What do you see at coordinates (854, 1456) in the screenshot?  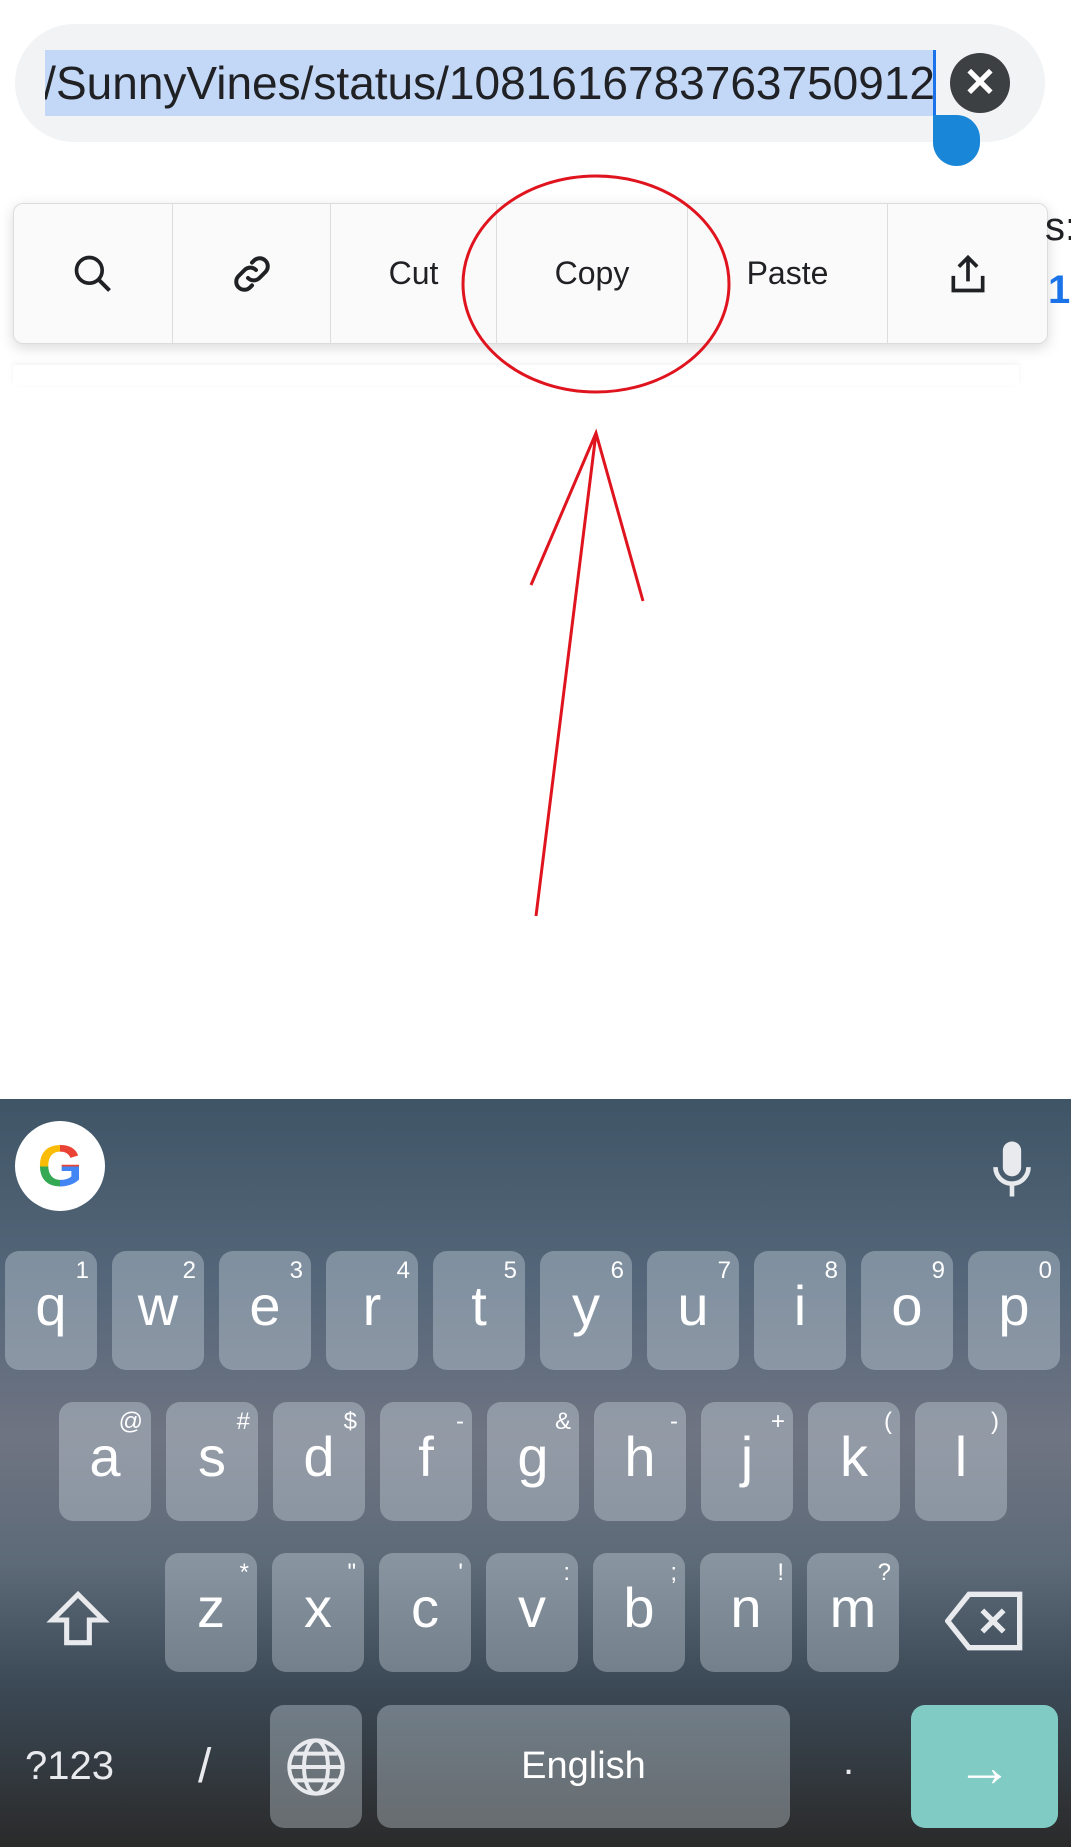 I see `key-label: k` at bounding box center [854, 1456].